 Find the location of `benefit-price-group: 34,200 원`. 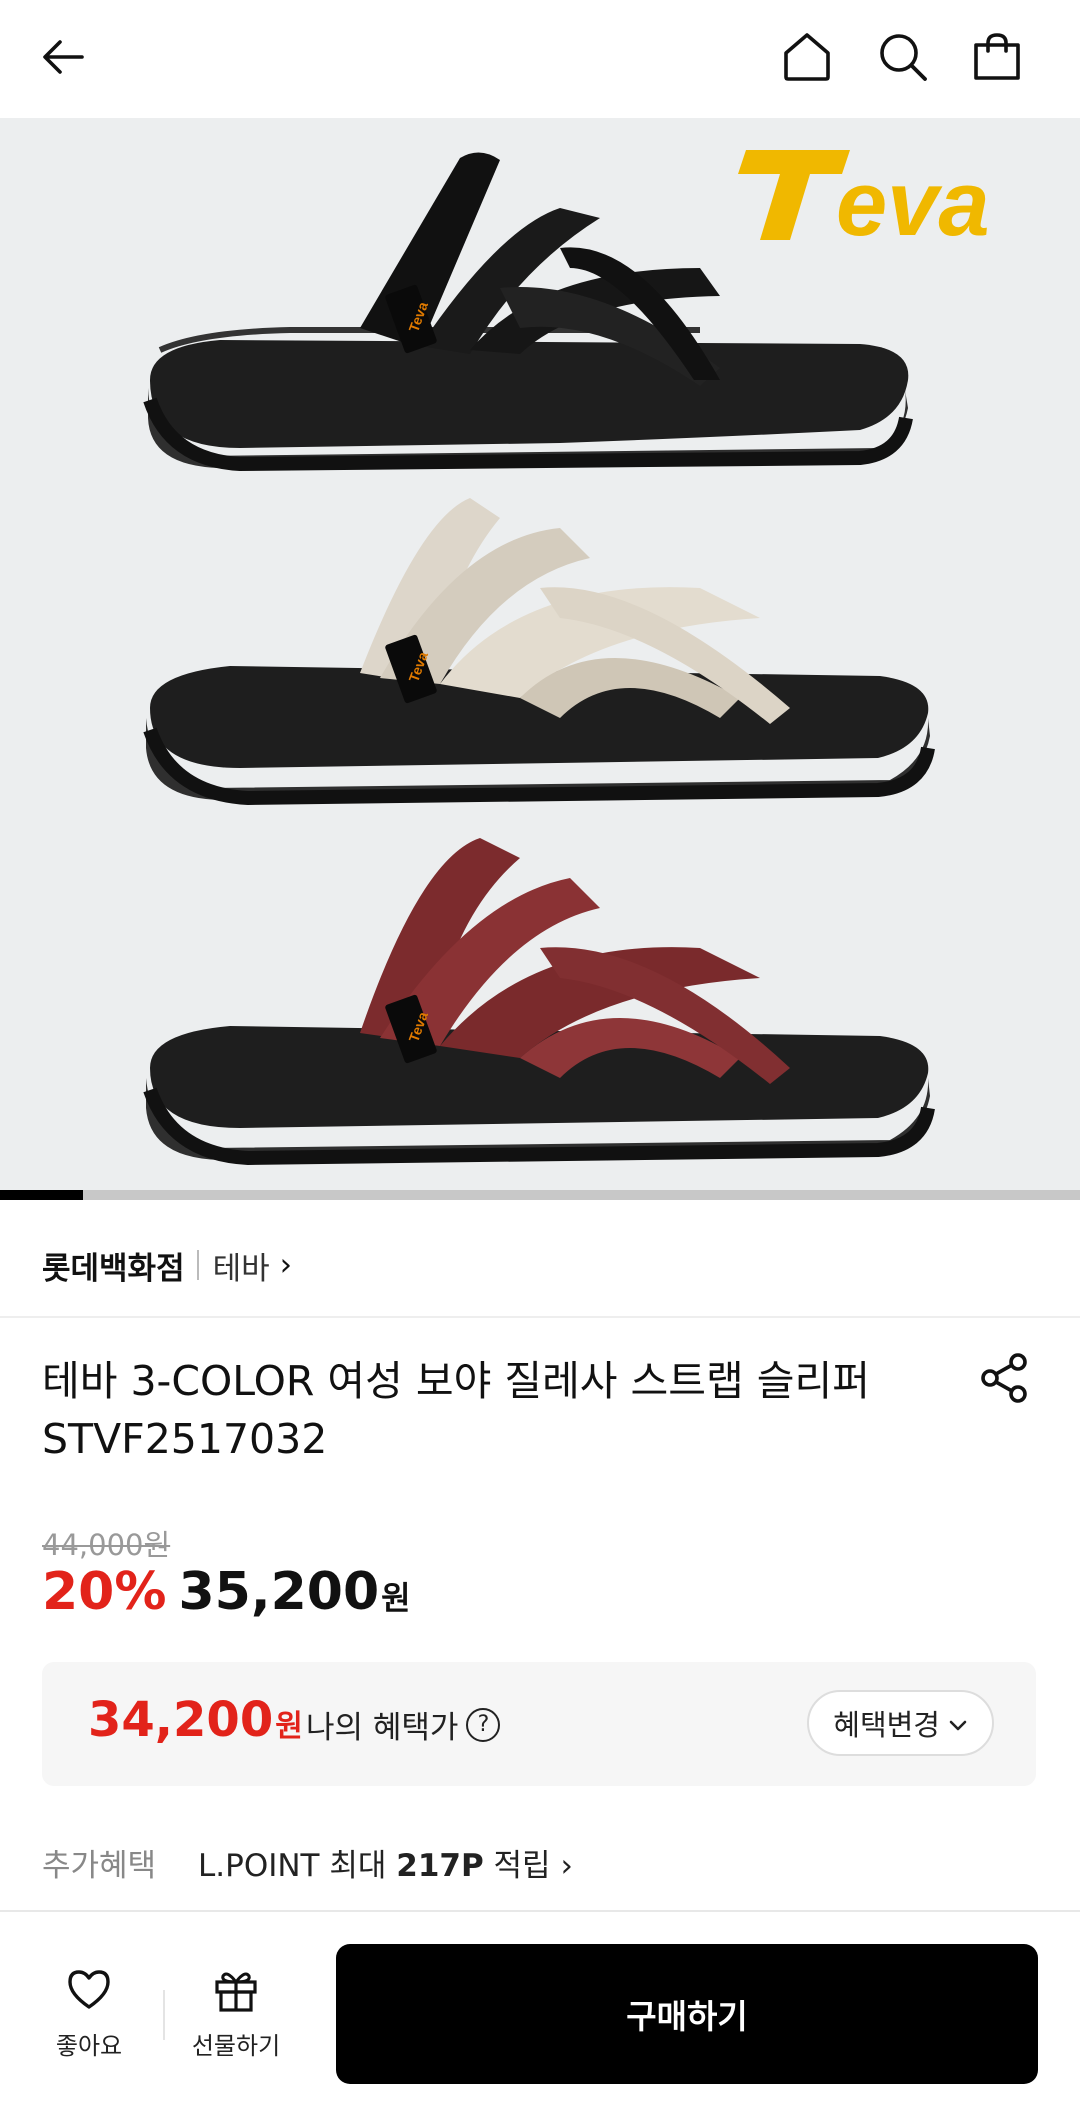

benefit-price-group: 34,200 원 is located at coordinates (195, 1720).